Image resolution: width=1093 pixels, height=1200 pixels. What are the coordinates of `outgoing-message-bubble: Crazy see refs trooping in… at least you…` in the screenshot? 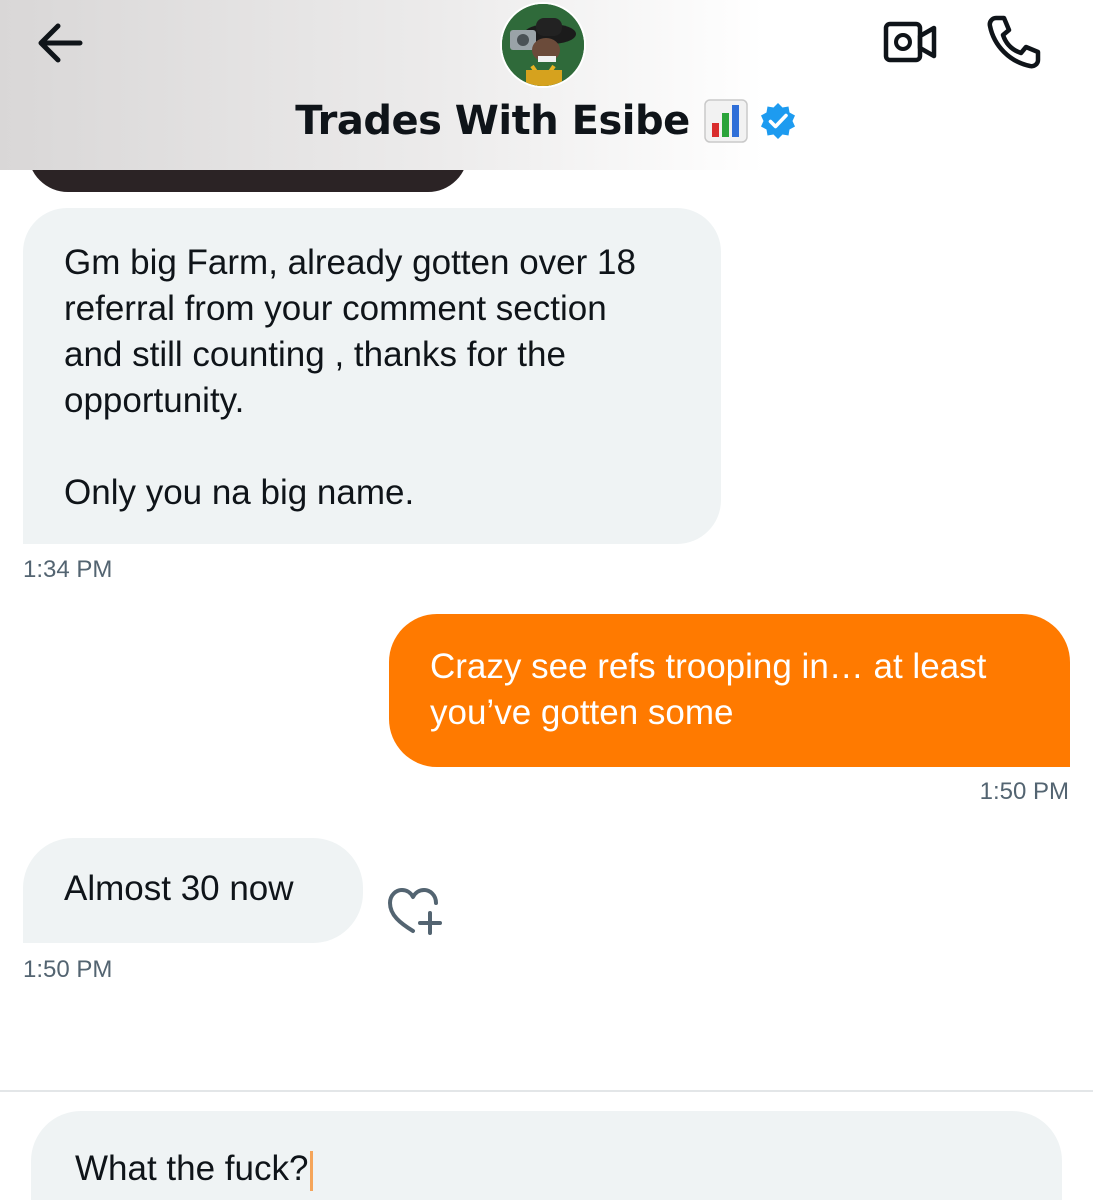 It's located at (729, 690).